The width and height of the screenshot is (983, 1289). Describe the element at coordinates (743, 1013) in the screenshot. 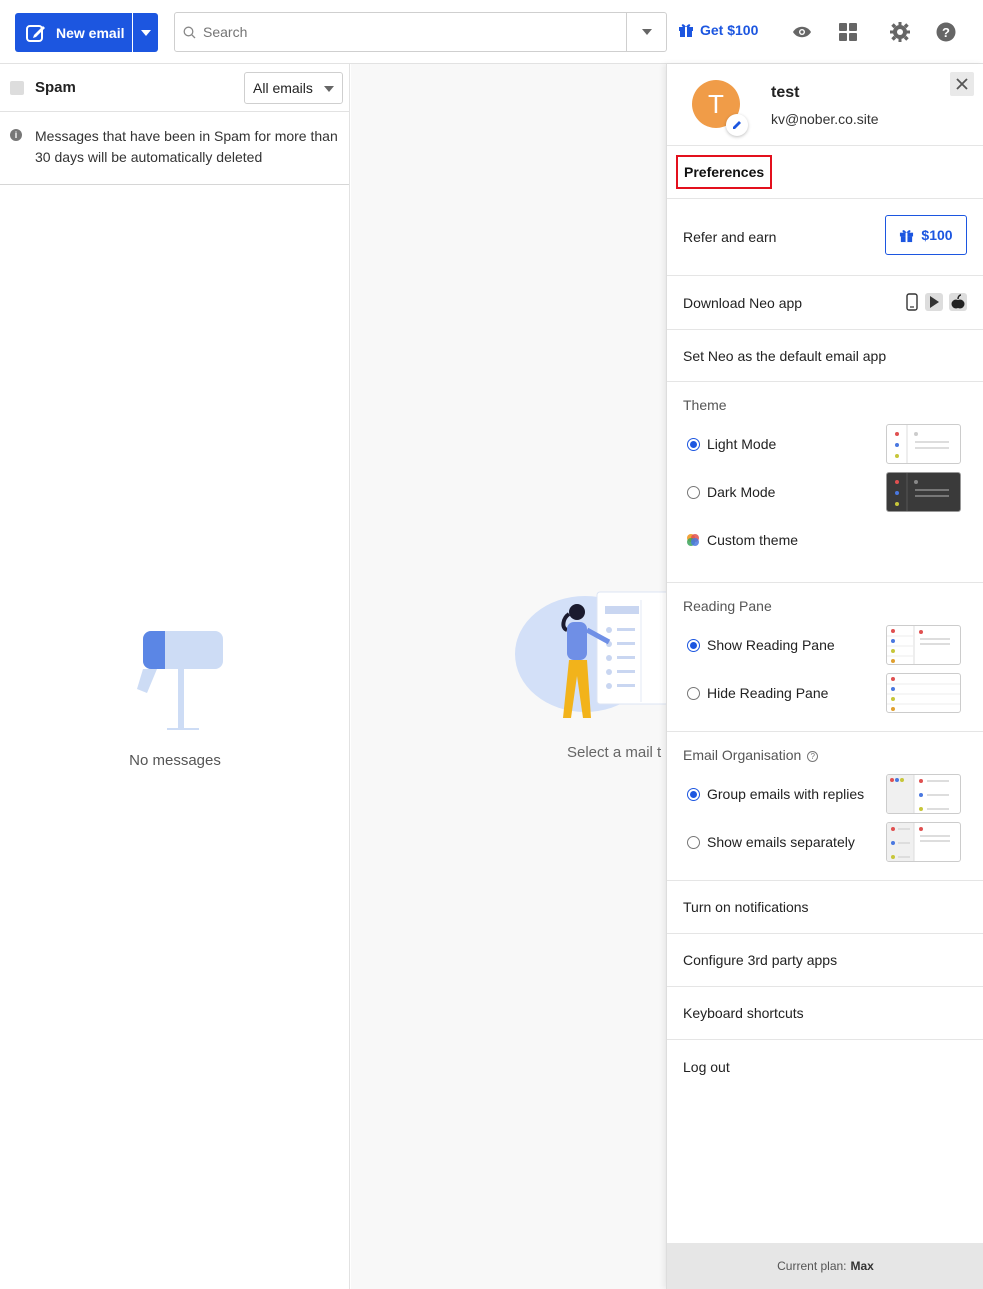

I see `keyboard-shortcuts-label: Keyboard shortcuts` at that location.